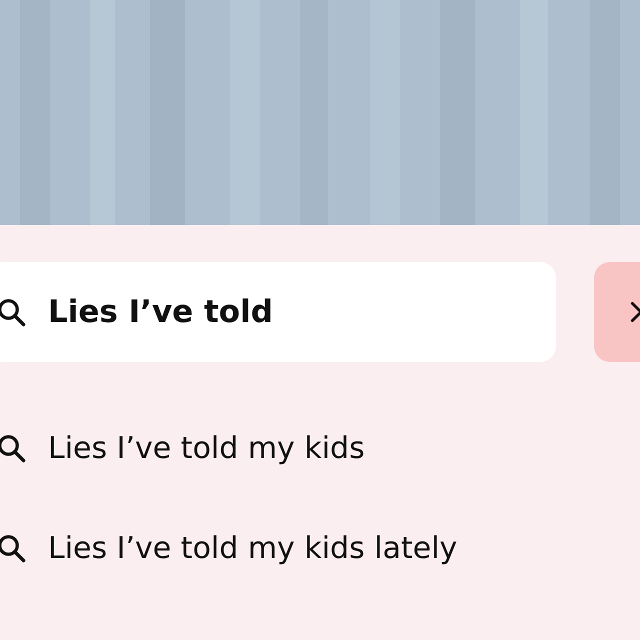 Image resolution: width=640 pixels, height=640 pixels. Describe the element at coordinates (278, 312) in the screenshot. I see `search-field: Lies I’ve told` at that location.